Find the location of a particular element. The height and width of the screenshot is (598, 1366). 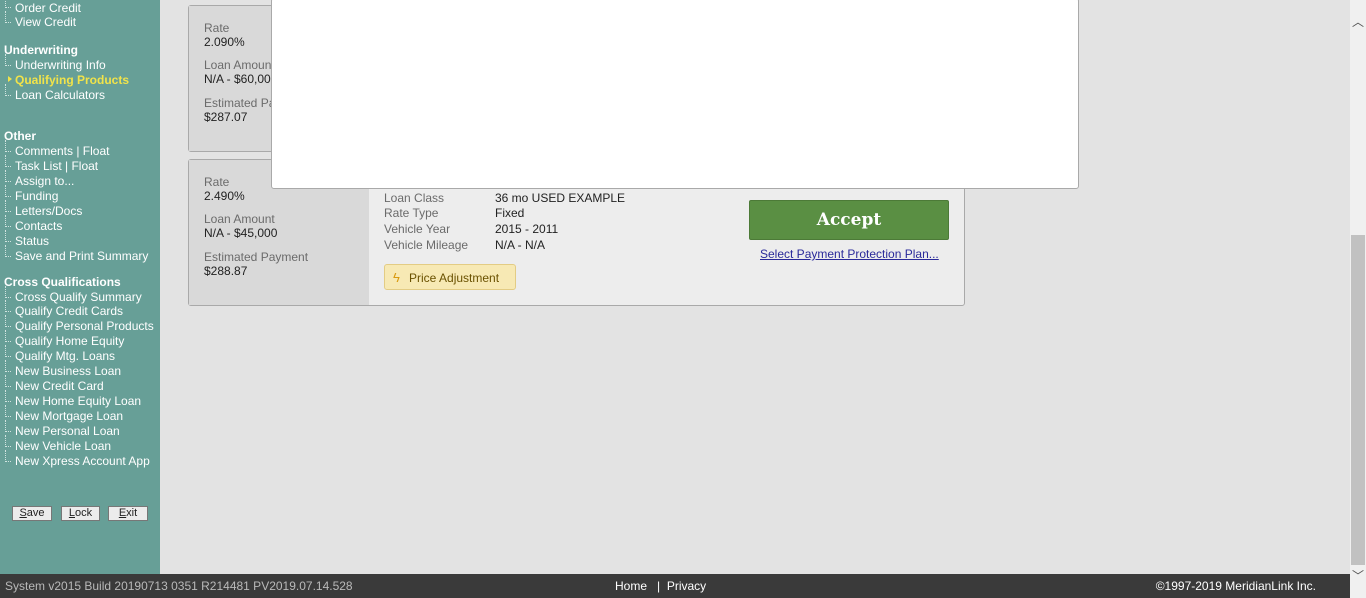

sidebar-item-new-xpress-account-app: New Xpress Account App is located at coordinates (82, 461).